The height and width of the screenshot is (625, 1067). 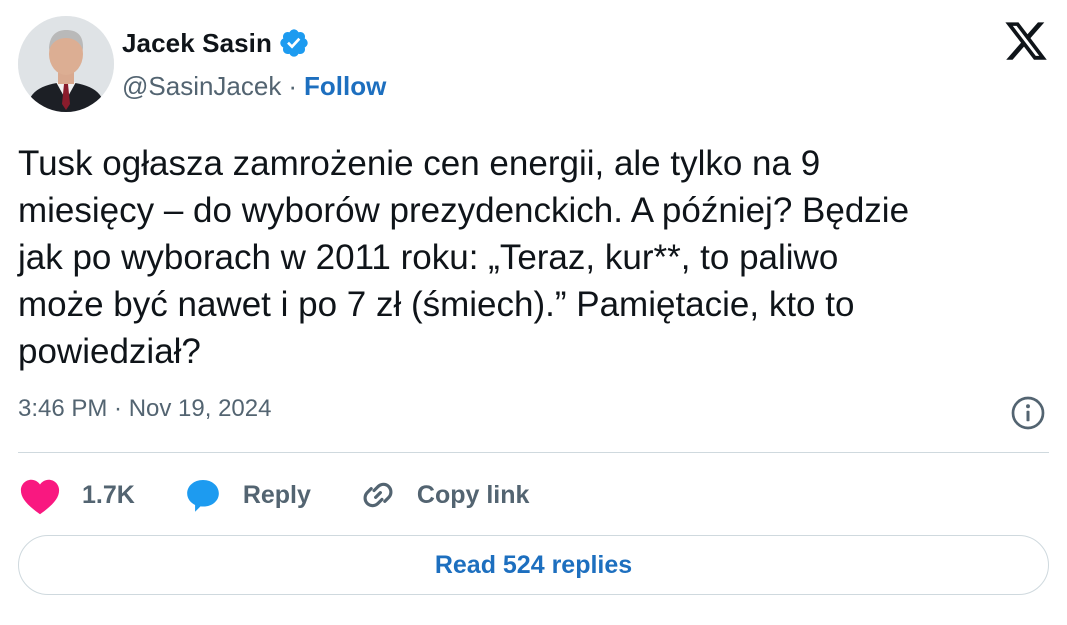 What do you see at coordinates (254, 63) in the screenshot?
I see `author-block: Jacek Sasin @SasinJacek · Follow` at bounding box center [254, 63].